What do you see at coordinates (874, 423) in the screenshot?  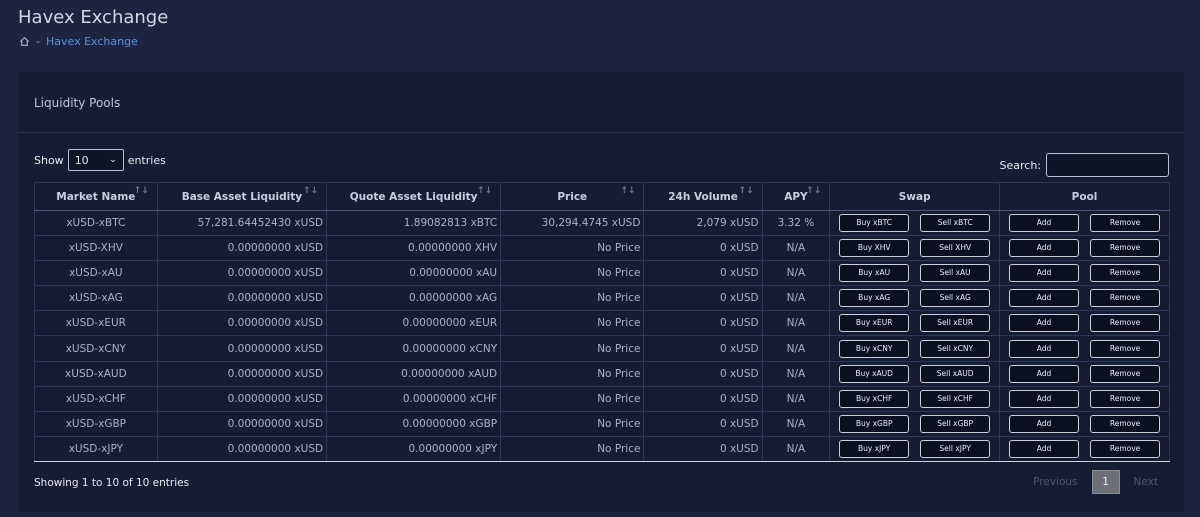 I see `buy-button: Buy xGBP` at bounding box center [874, 423].